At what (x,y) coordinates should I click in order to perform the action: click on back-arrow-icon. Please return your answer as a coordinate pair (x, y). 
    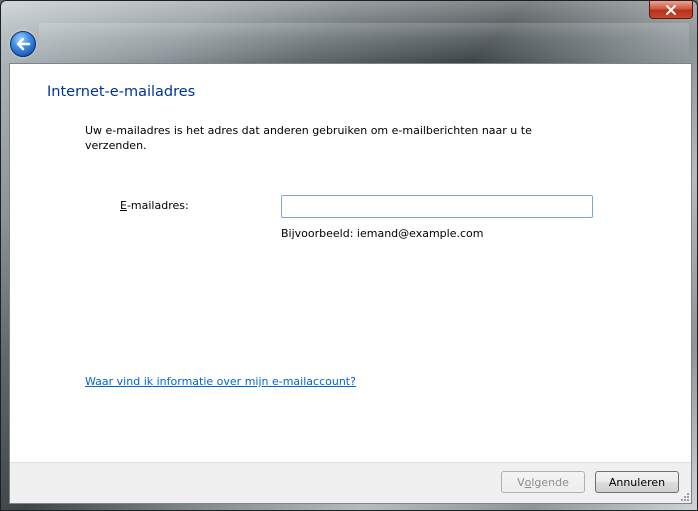
    Looking at the image, I should click on (23, 44).